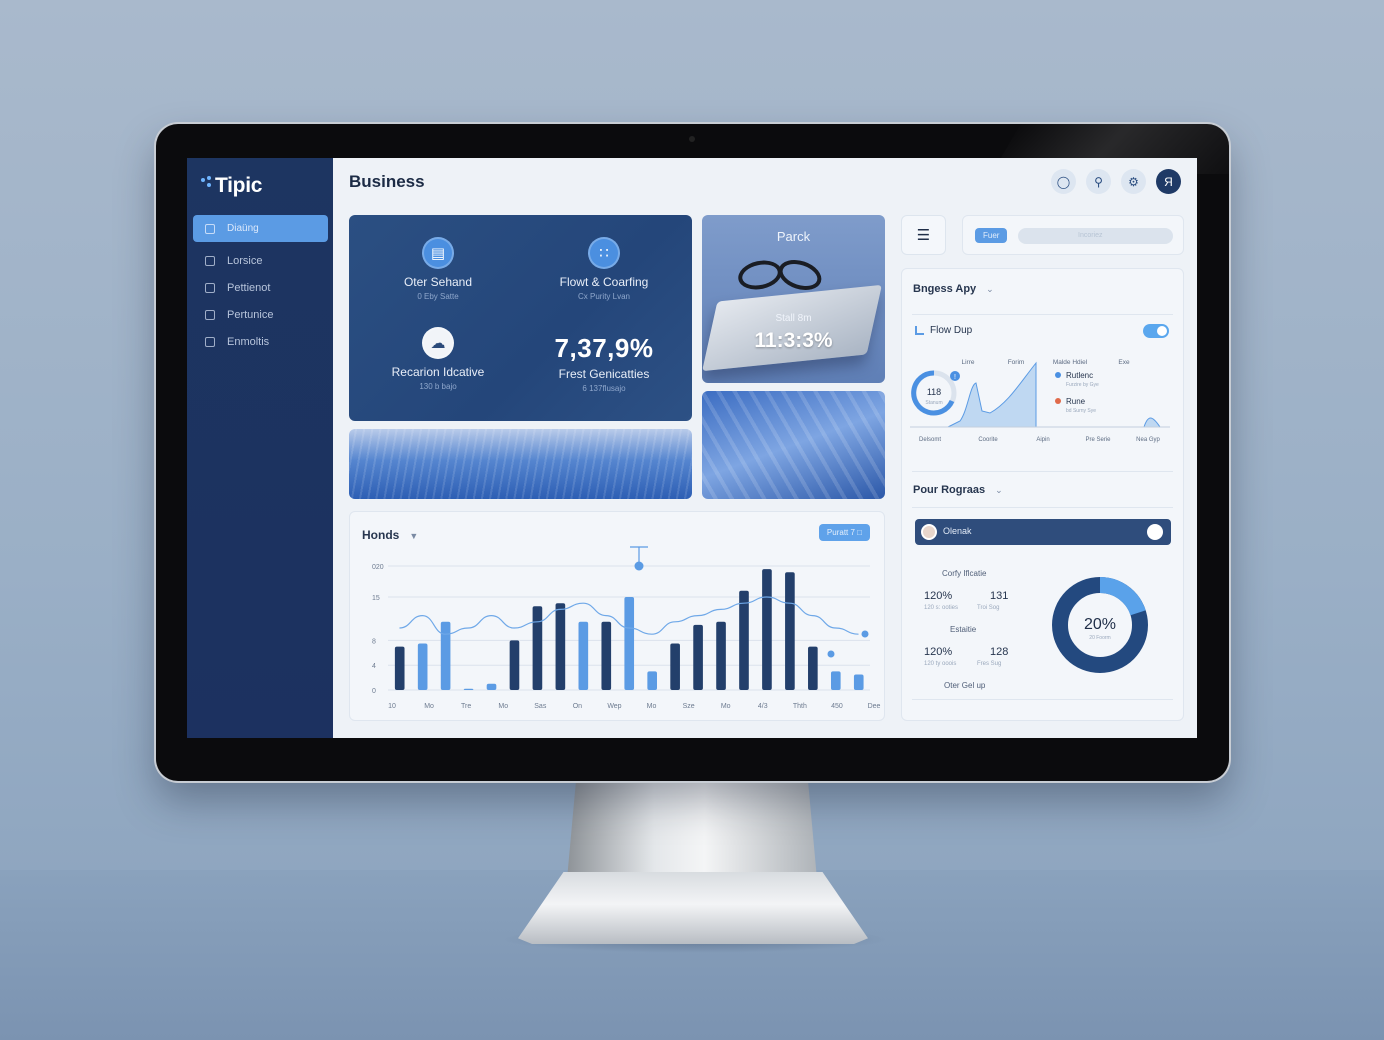 The height and width of the screenshot is (1040, 1384). What do you see at coordinates (874, 706) in the screenshot?
I see `x-tick-label: Dee` at bounding box center [874, 706].